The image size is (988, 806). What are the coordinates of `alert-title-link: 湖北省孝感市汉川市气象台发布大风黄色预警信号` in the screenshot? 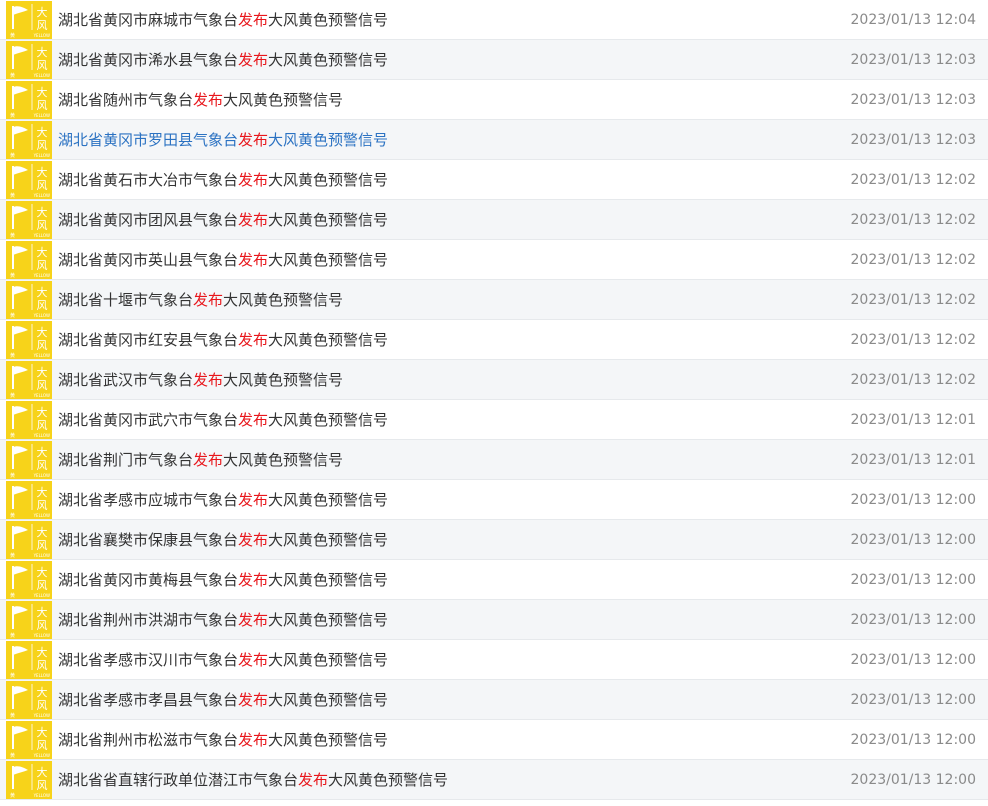 It's located at (454, 660).